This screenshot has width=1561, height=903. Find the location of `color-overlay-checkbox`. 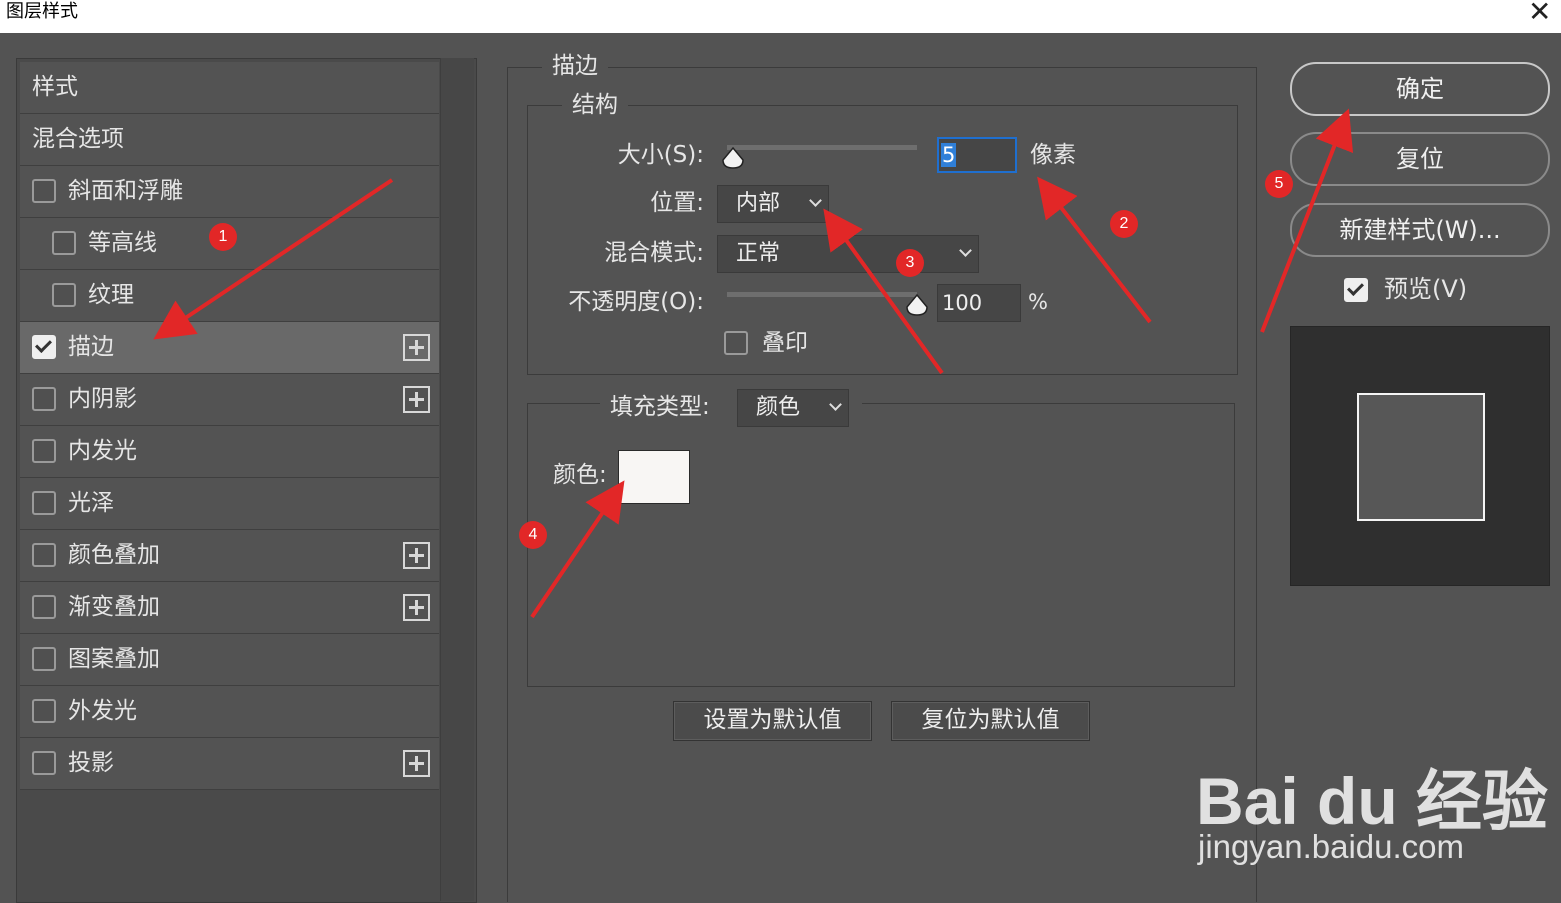

color-overlay-checkbox is located at coordinates (44, 555).